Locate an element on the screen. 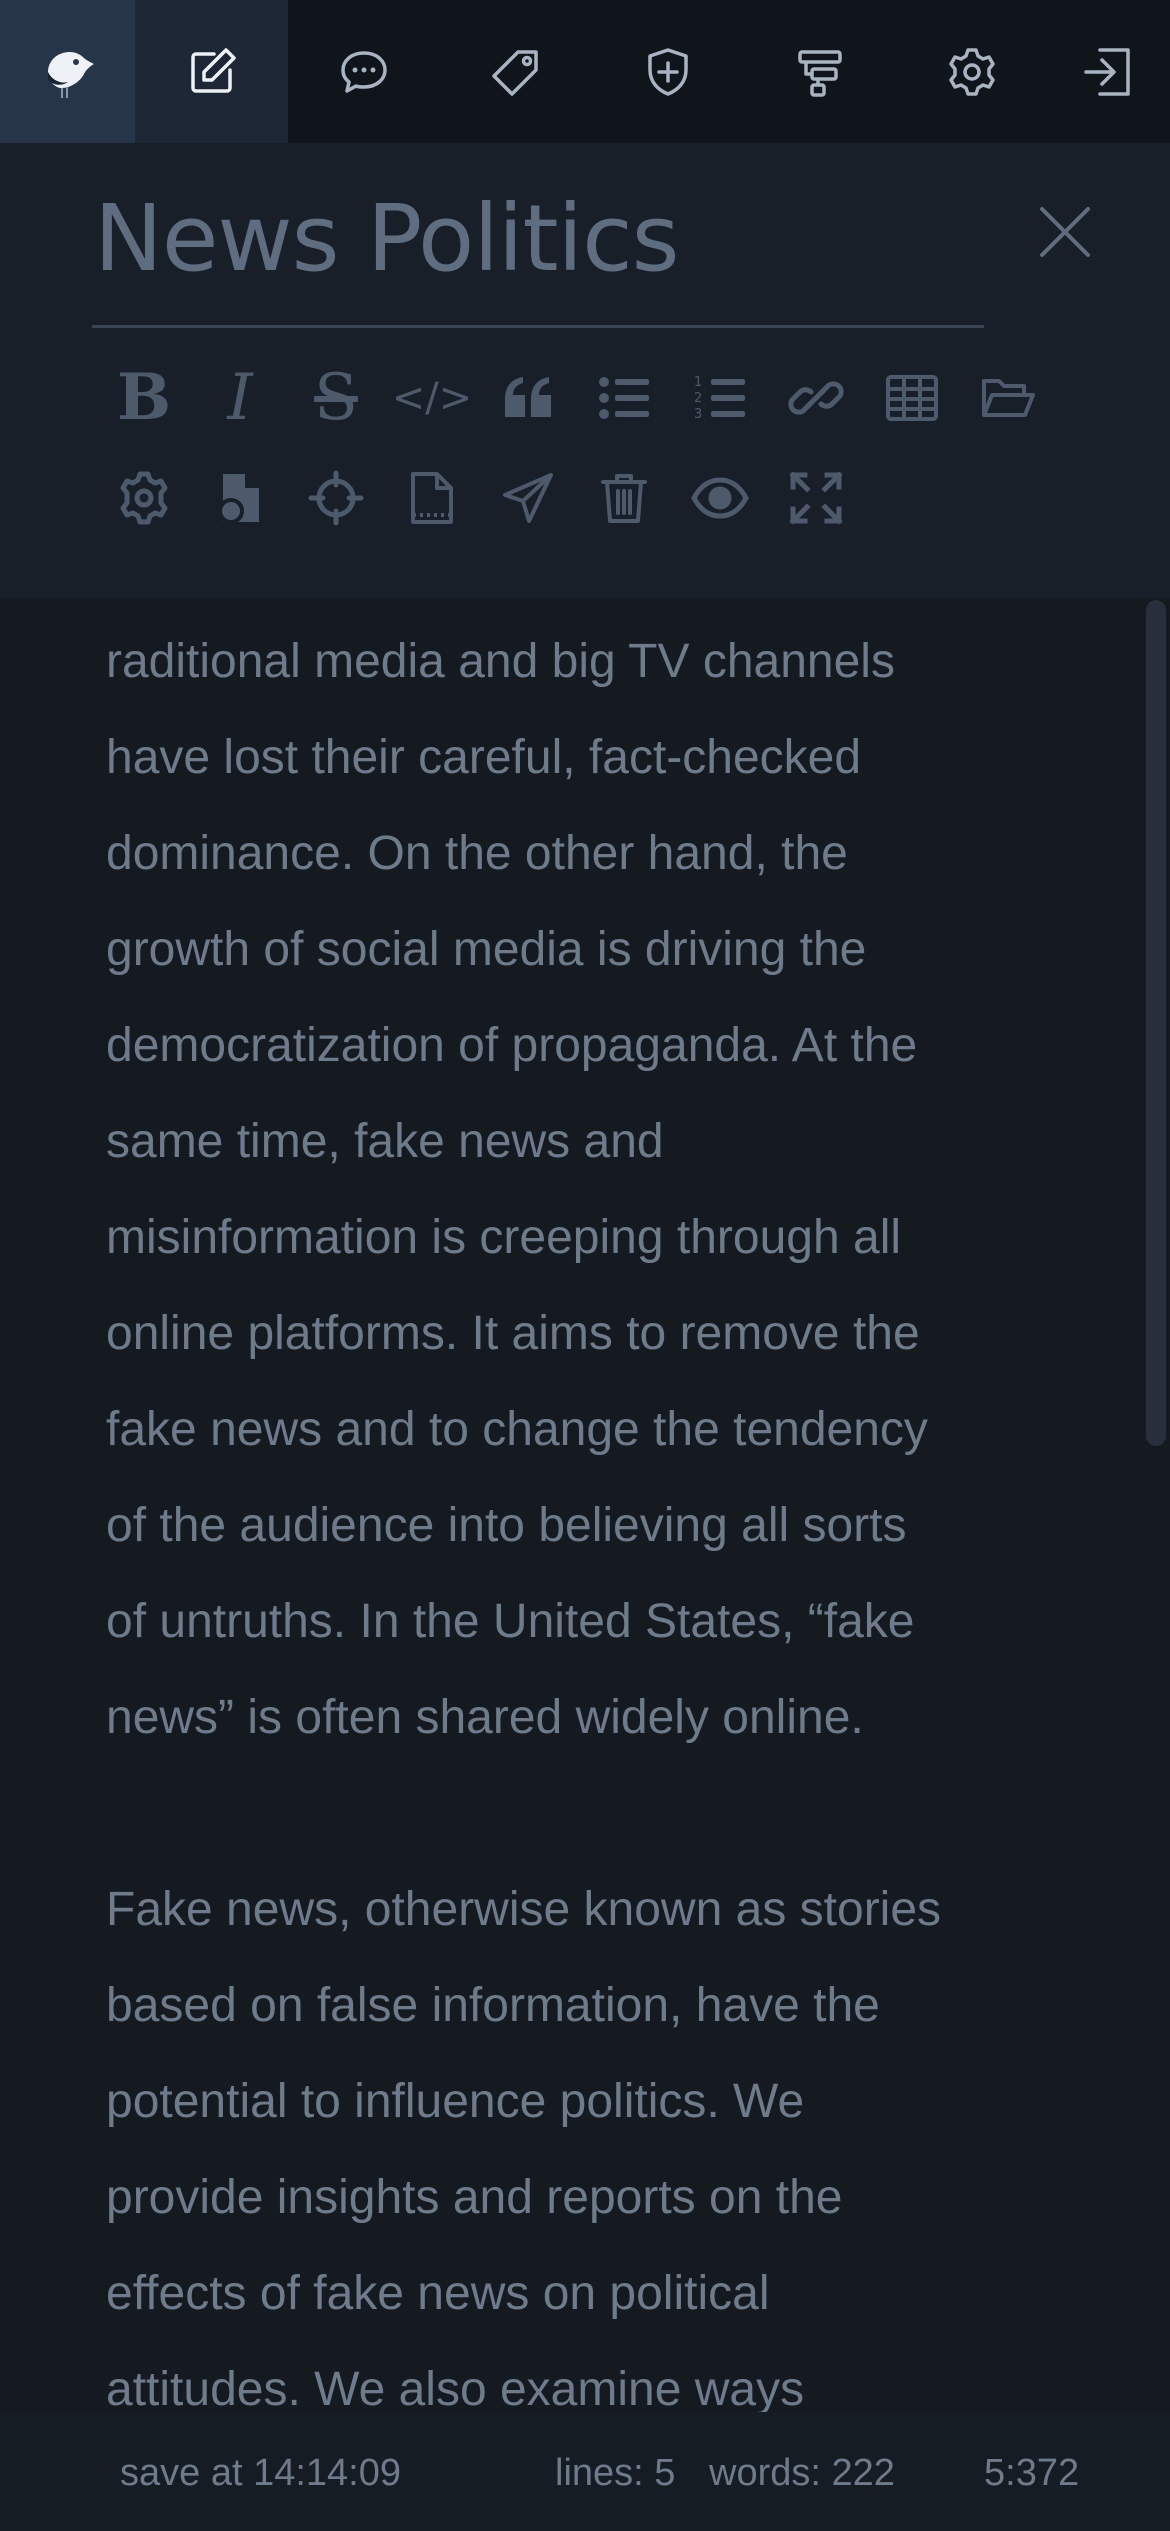  text-line: Fake news, otherwise known as stories is located at coordinates (524, 1909).